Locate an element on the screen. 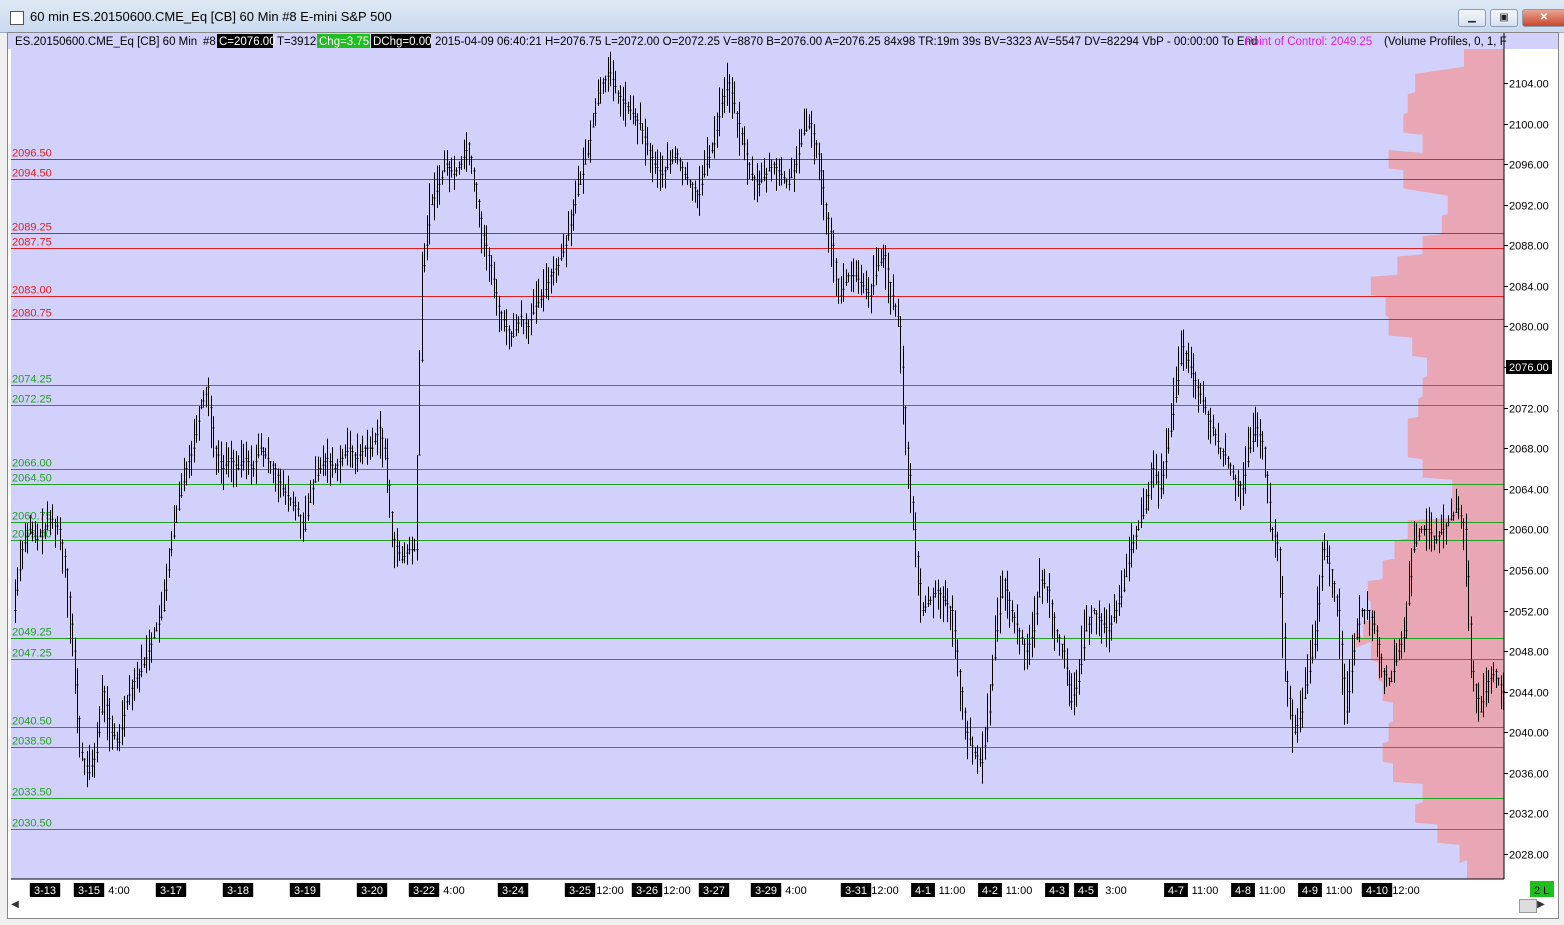 This screenshot has width=1564, height=925. x-tick-label: 4-5 is located at coordinates (1086, 891).